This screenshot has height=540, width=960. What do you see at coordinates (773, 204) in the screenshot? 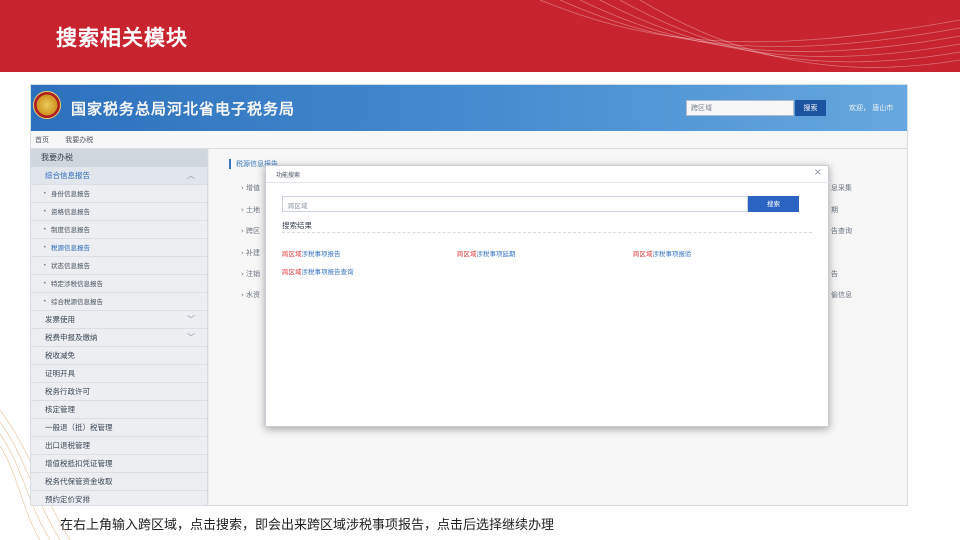
I see `modal-search-button: 搜索` at bounding box center [773, 204].